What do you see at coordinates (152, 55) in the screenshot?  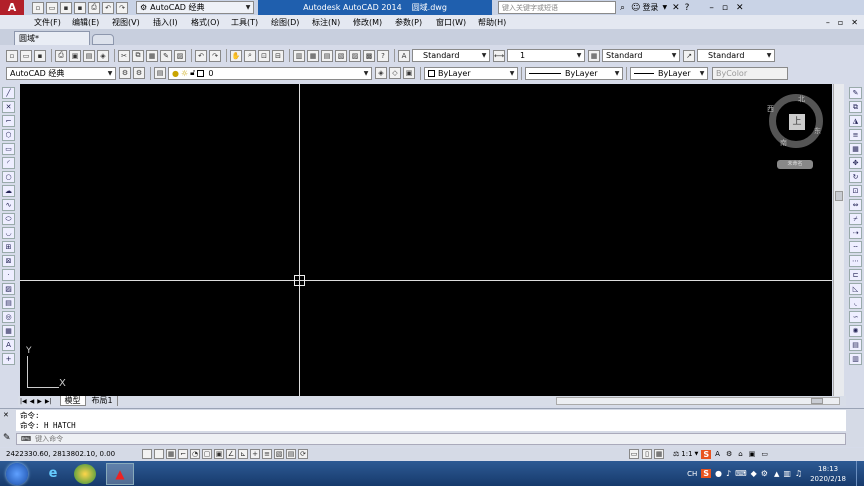 I see `paste-icon: ▦` at bounding box center [152, 55].